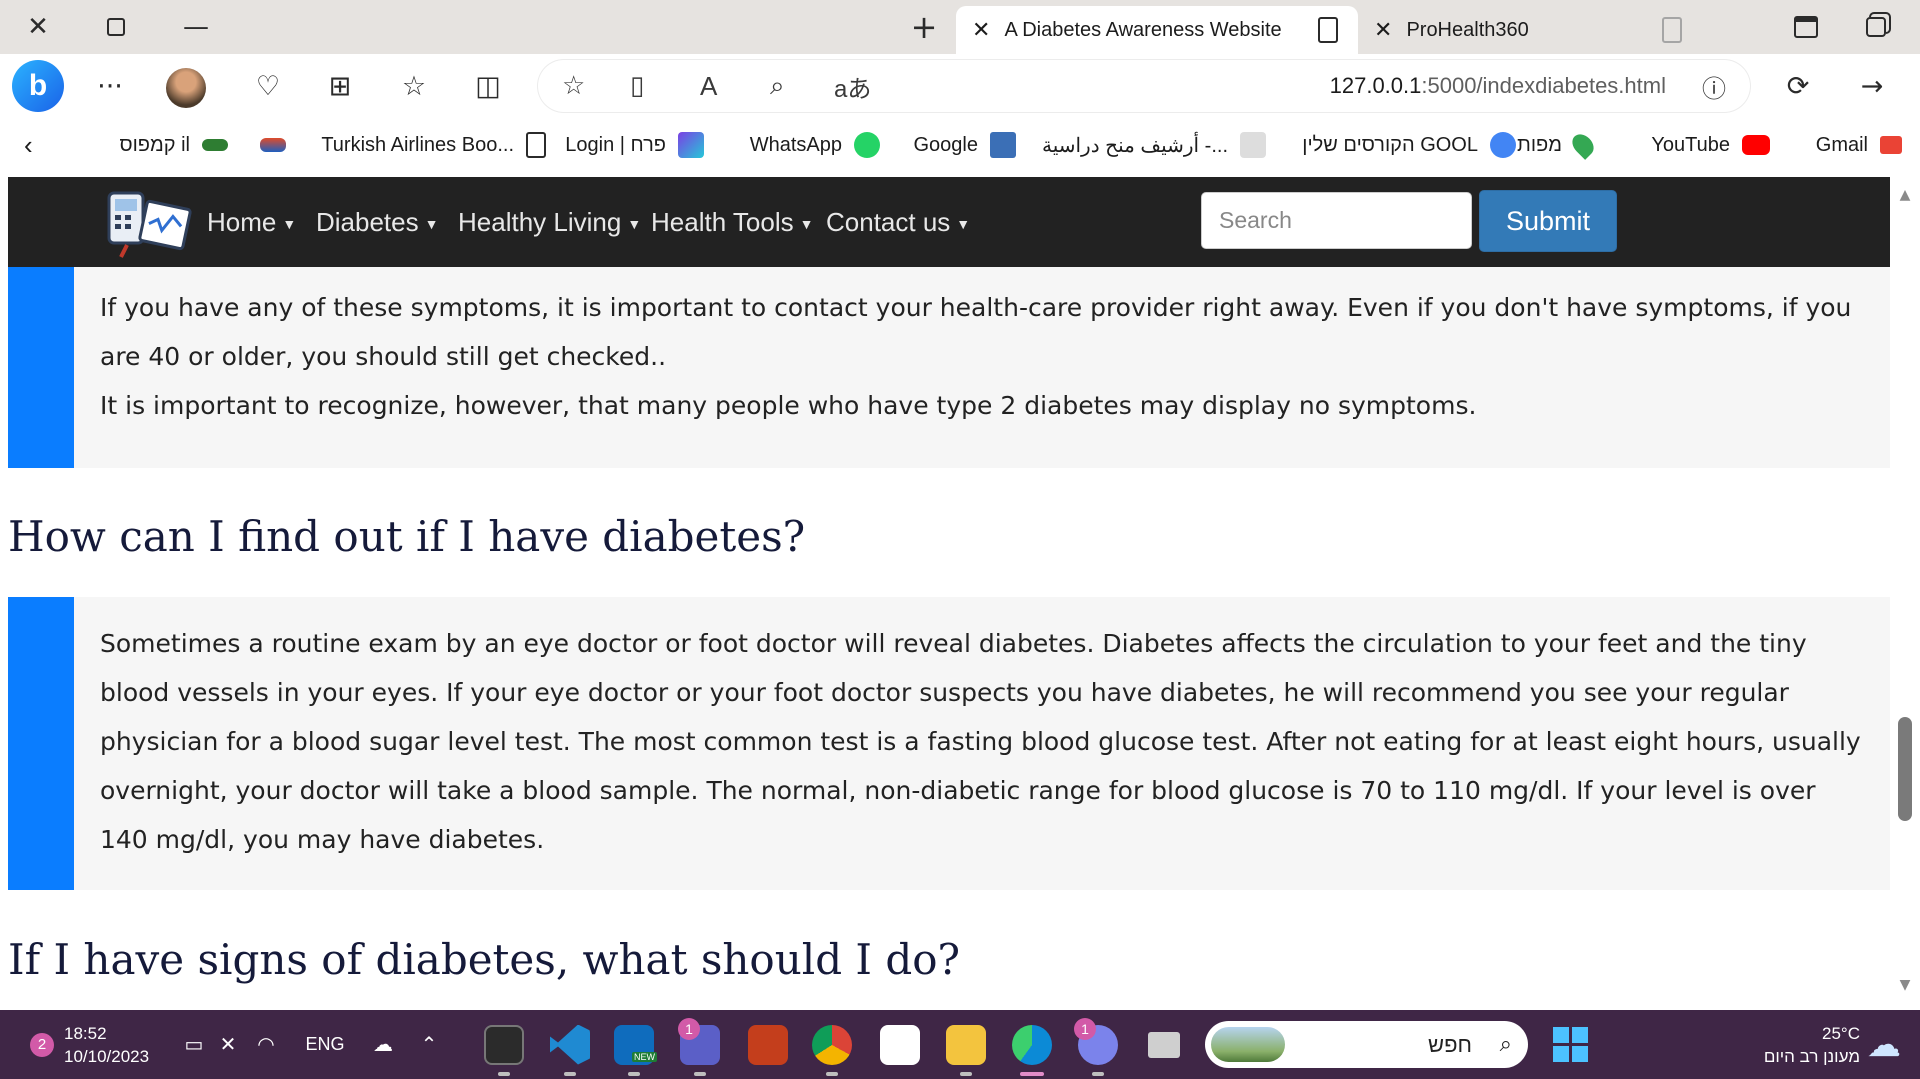  Describe the element at coordinates (1859, 145) in the screenshot. I see `favorite-gmail: Gmail` at that location.